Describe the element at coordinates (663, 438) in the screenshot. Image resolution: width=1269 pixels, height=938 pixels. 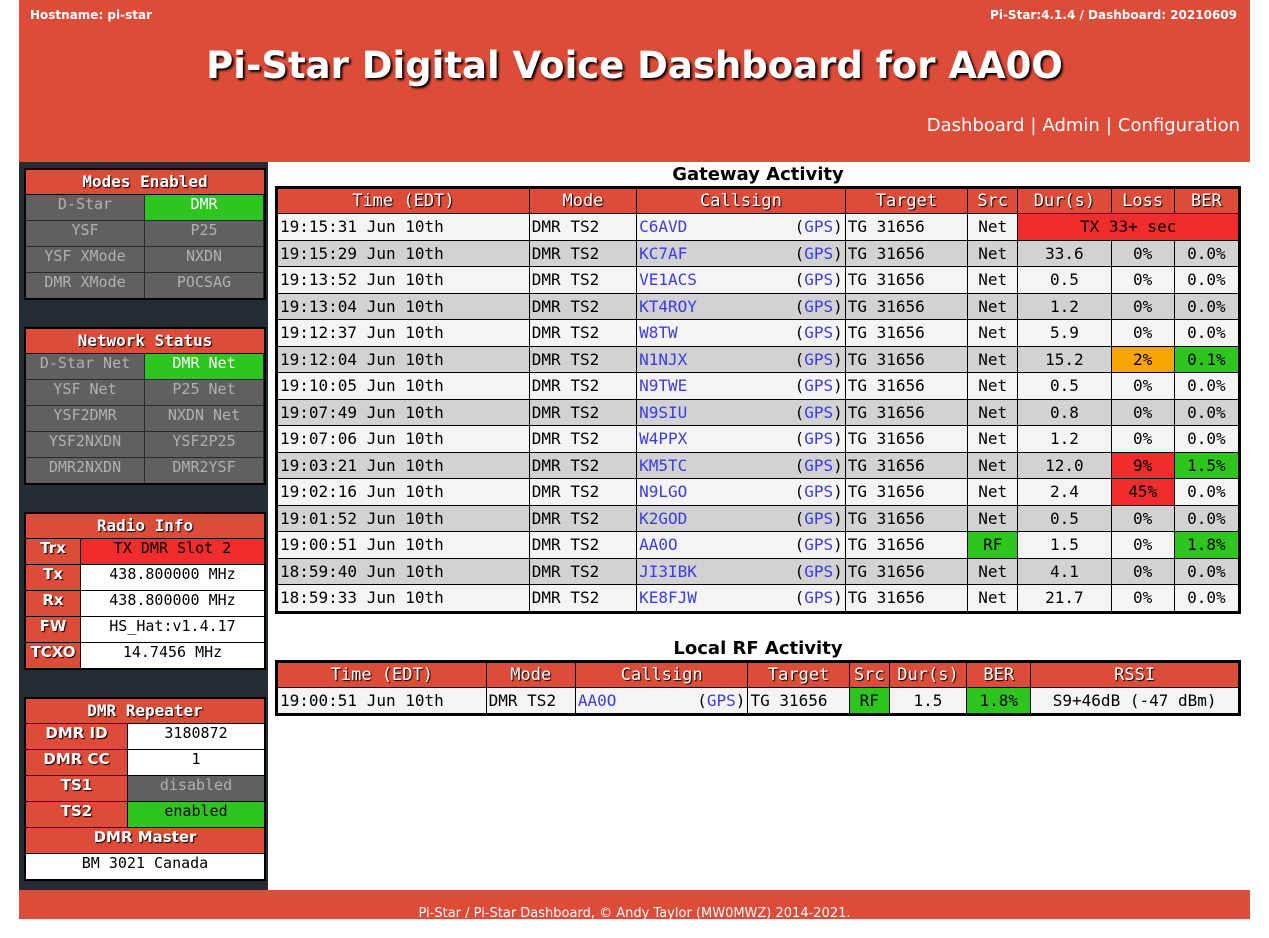
I see `callsign-link: W4PPX` at that location.